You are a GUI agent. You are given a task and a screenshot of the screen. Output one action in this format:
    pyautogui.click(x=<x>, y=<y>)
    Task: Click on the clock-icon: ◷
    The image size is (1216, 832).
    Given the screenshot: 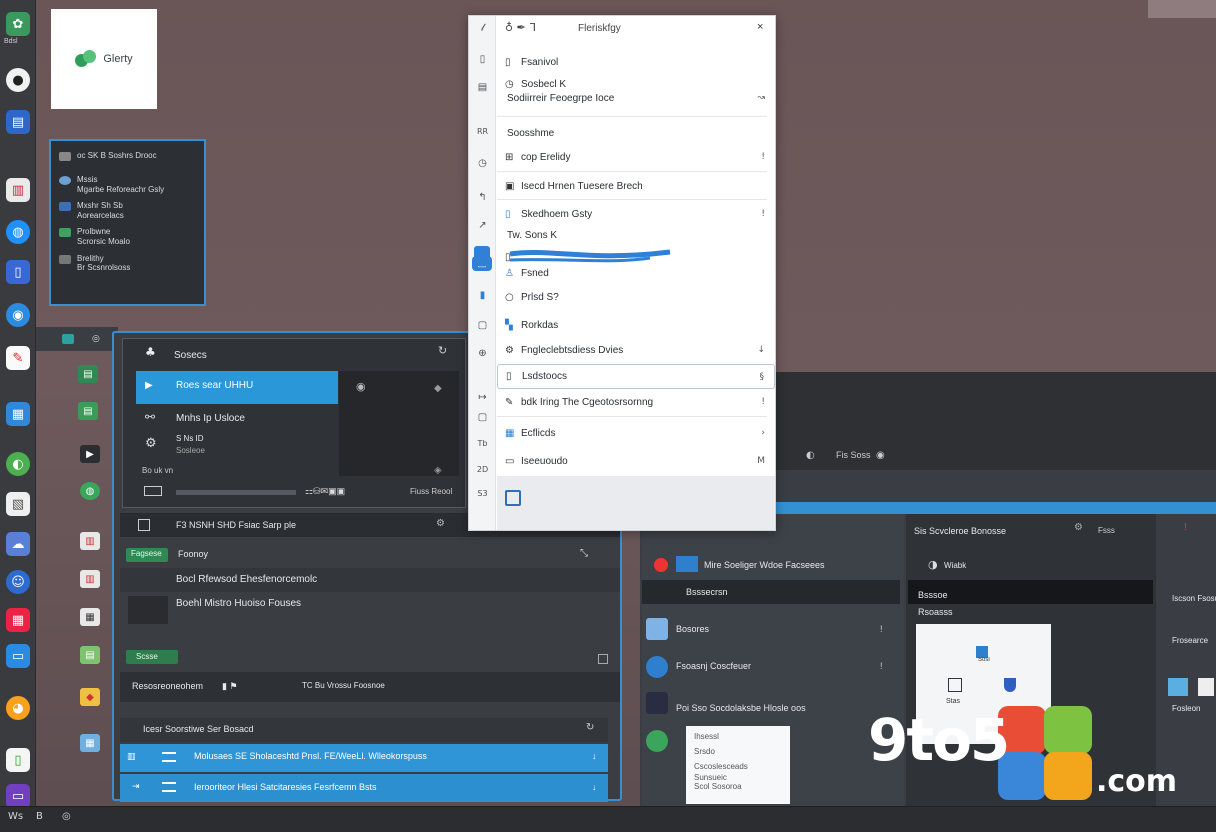 What is the action you would take?
    pyautogui.click(x=482, y=163)
    